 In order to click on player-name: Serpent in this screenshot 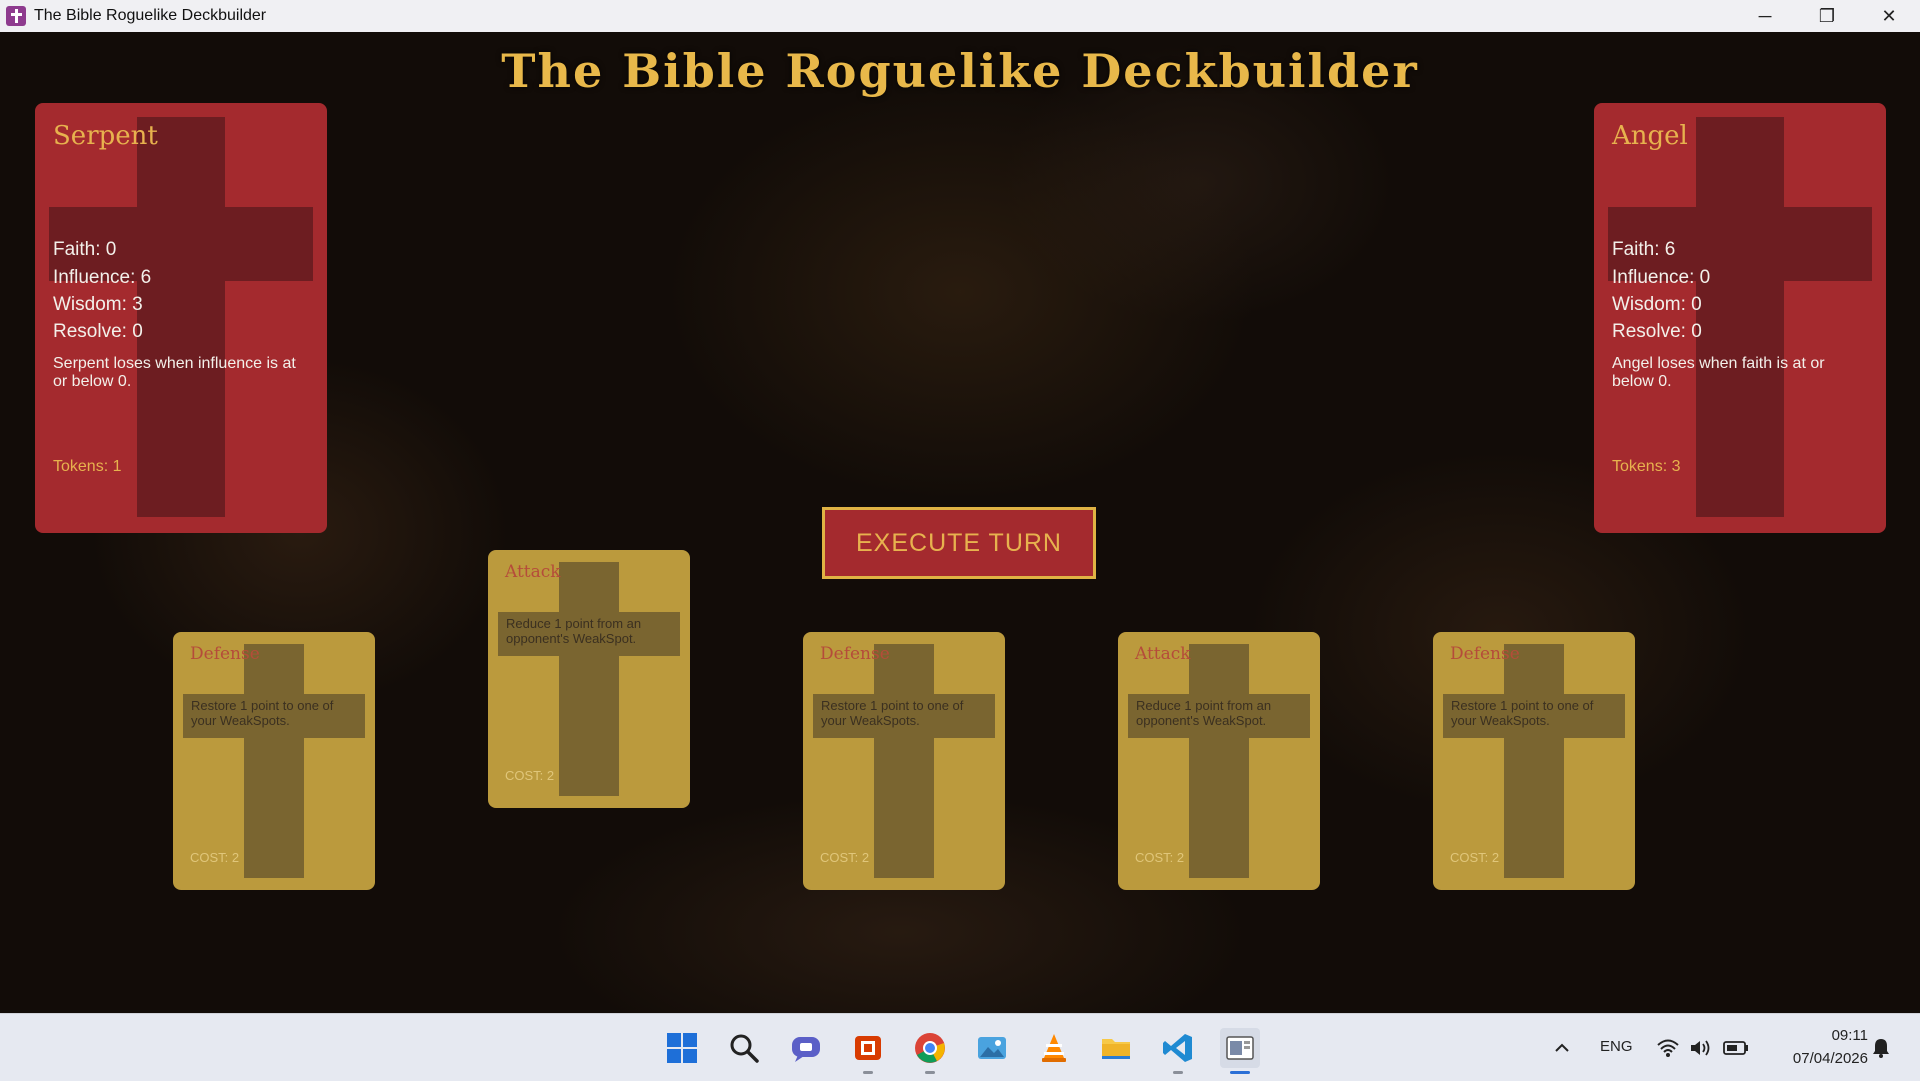, I will do `click(105, 136)`.